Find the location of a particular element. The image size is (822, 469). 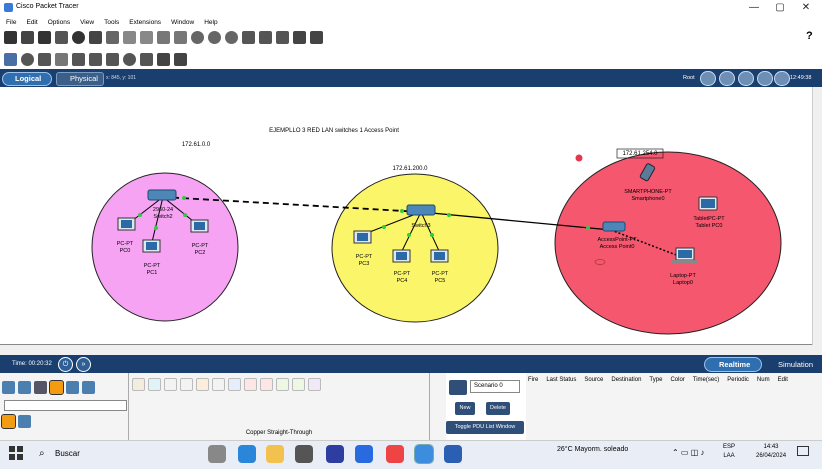

custom-devices-icon is located at coordinates (265, 37).